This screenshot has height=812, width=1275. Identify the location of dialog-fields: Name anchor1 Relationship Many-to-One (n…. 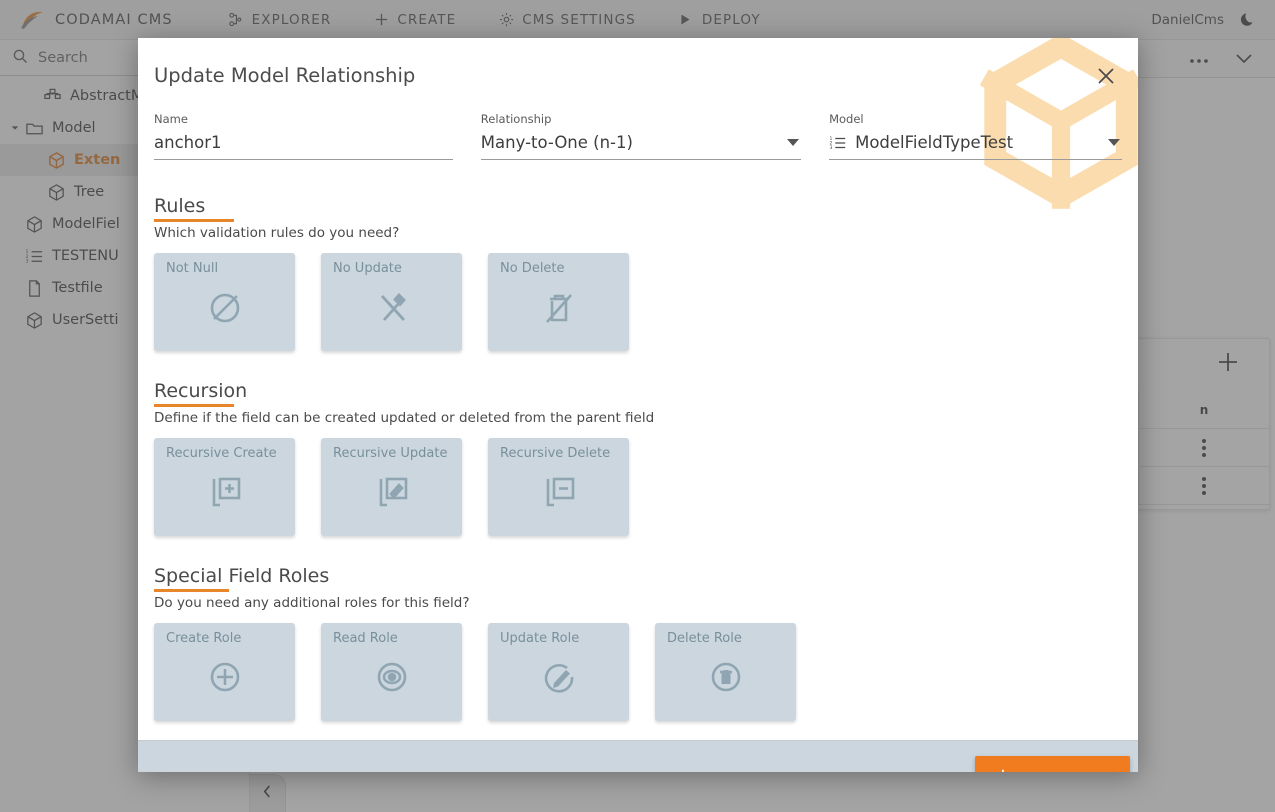
(638, 136).